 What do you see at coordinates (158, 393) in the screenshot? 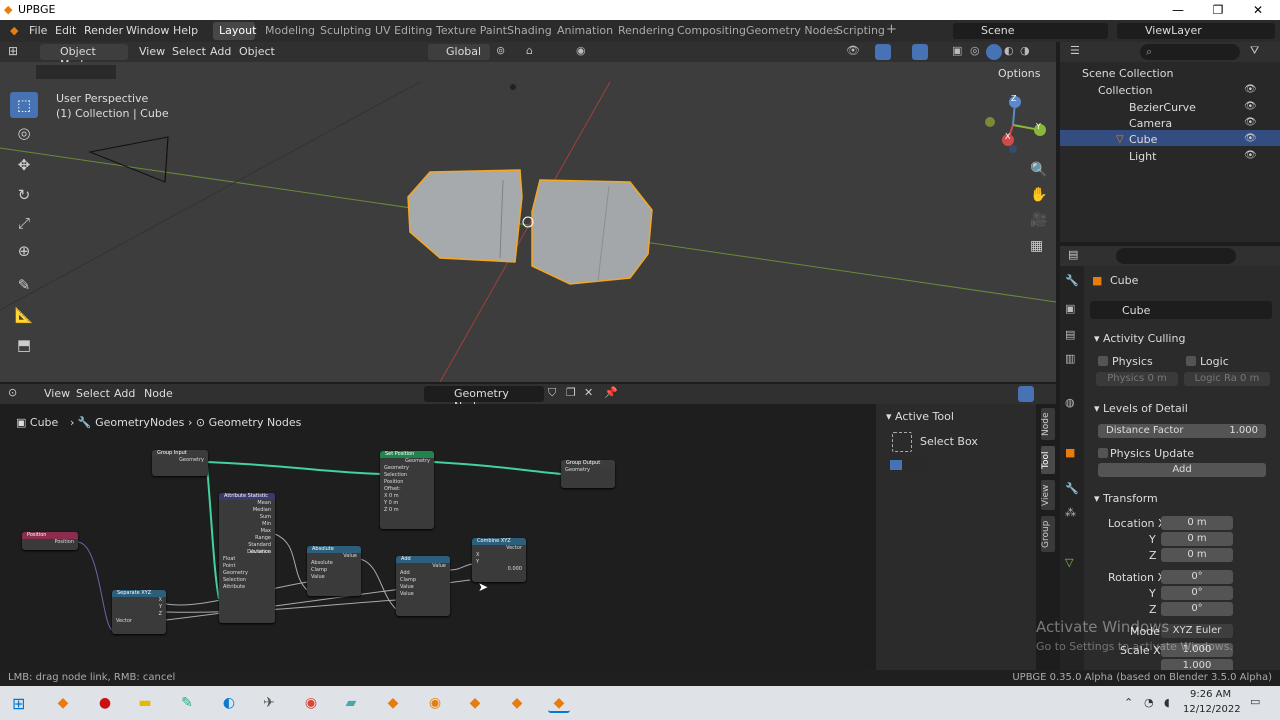
I see `node-menu-node: Node` at bounding box center [158, 393].